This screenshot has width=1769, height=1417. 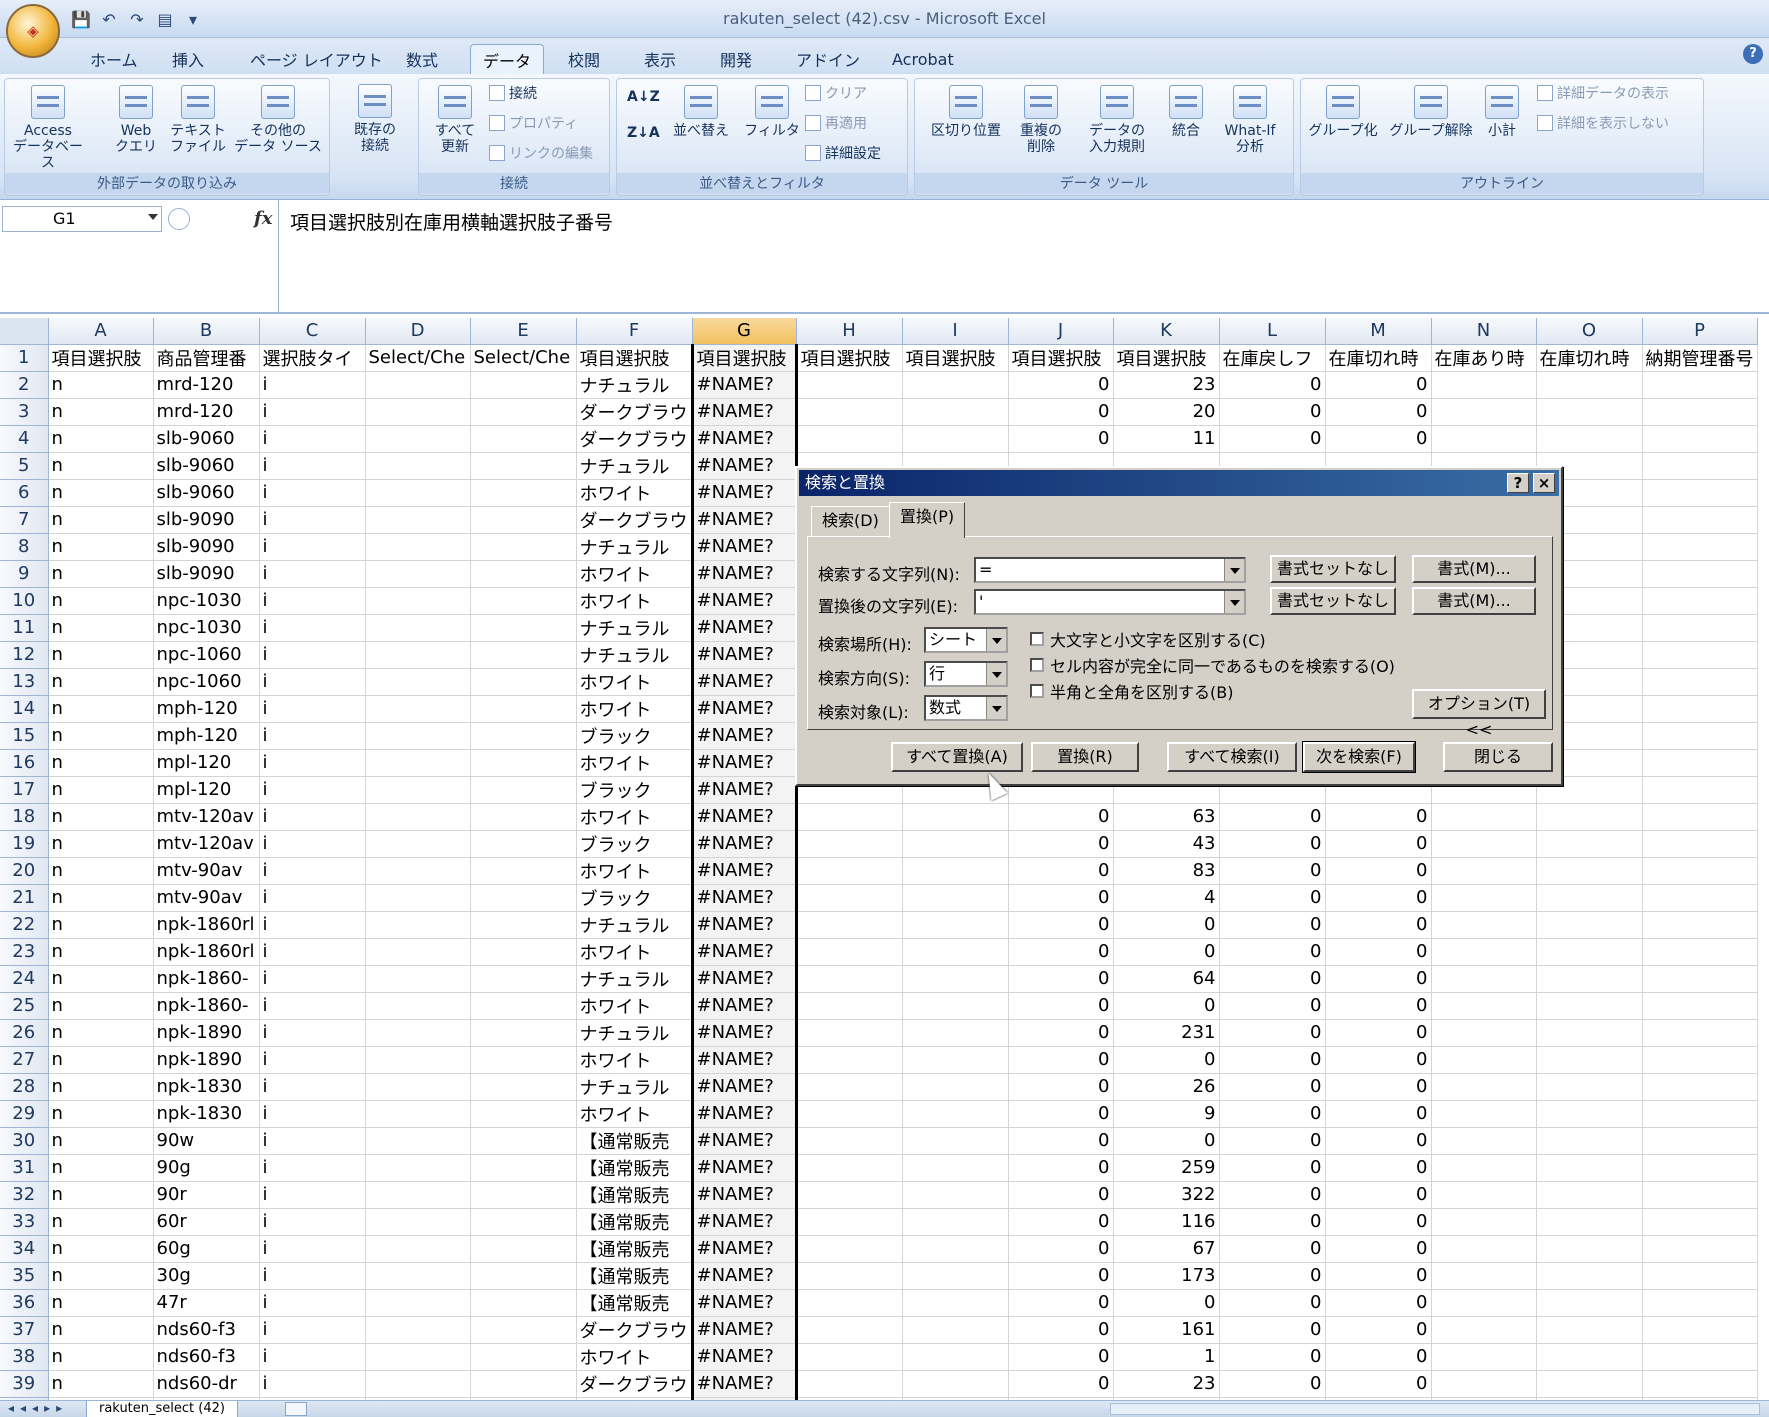 What do you see at coordinates (1166, 385) in the screenshot?
I see `cell-k2: 23` at bounding box center [1166, 385].